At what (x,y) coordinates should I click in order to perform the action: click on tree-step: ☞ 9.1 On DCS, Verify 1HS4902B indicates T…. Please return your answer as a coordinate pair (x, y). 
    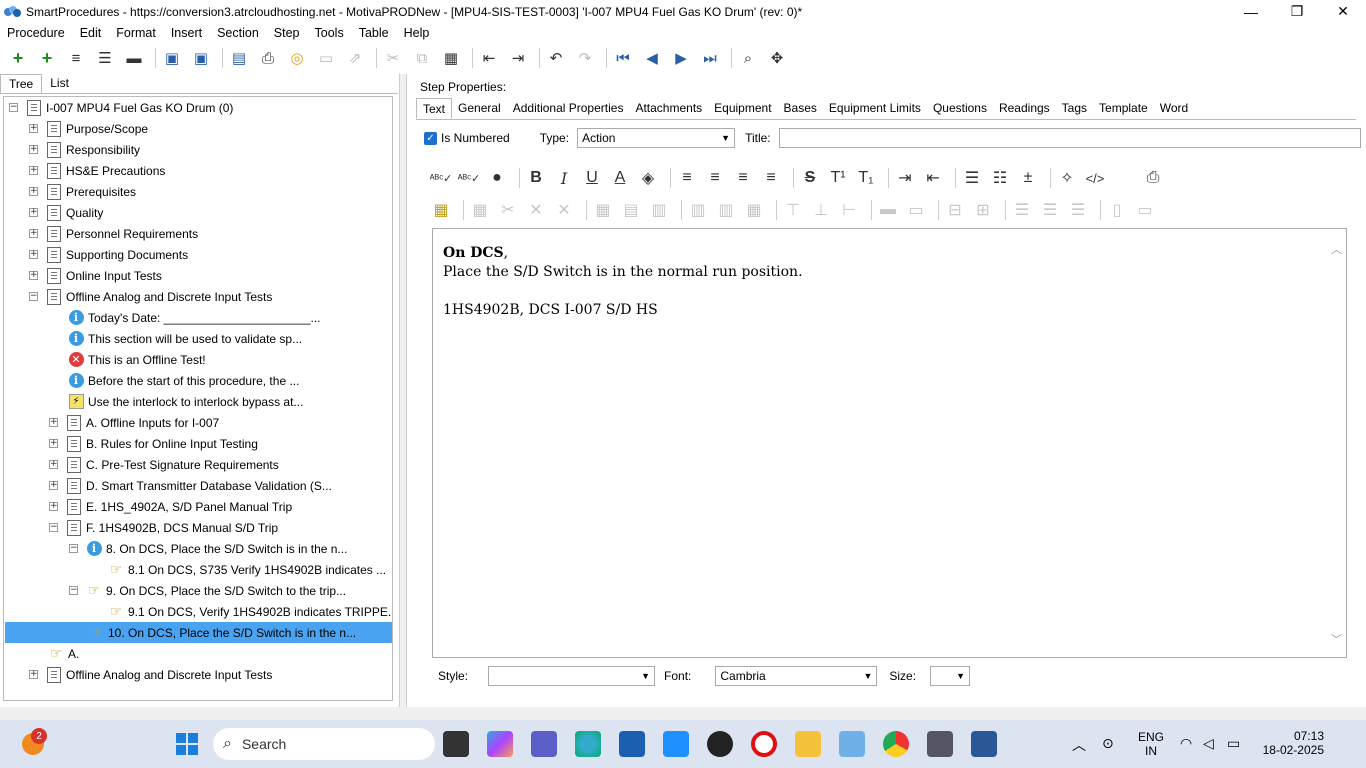
    Looking at the image, I should click on (250, 611).